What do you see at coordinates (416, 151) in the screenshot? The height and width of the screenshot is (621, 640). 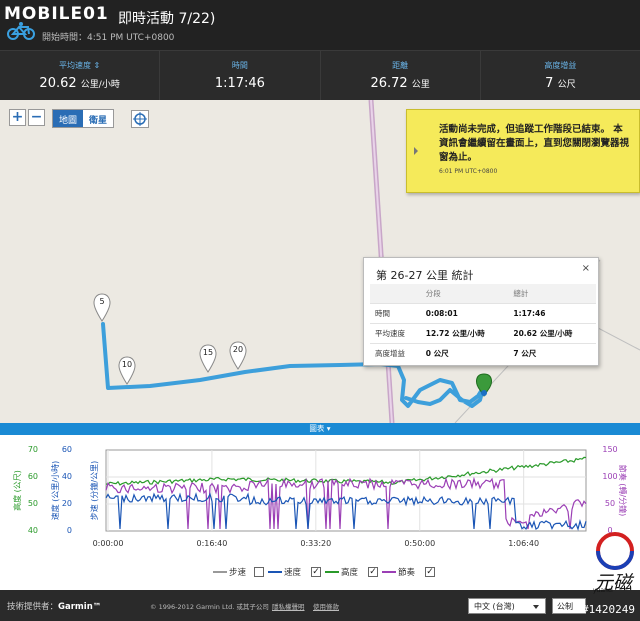 I see `notice-arrow-icon` at bounding box center [416, 151].